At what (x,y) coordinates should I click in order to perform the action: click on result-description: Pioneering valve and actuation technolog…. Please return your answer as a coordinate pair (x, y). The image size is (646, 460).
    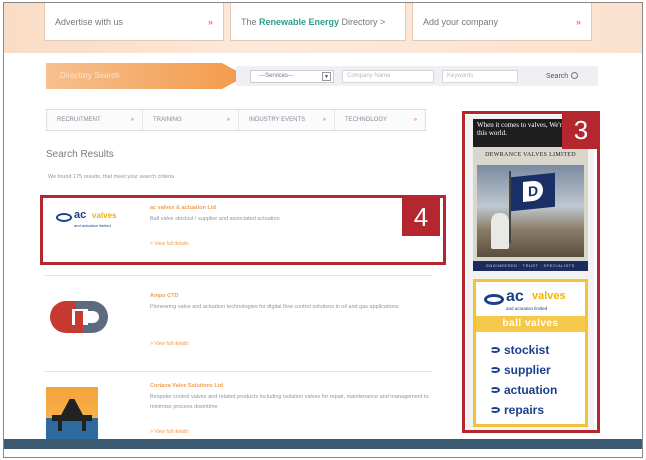
    Looking at the image, I should click on (274, 307).